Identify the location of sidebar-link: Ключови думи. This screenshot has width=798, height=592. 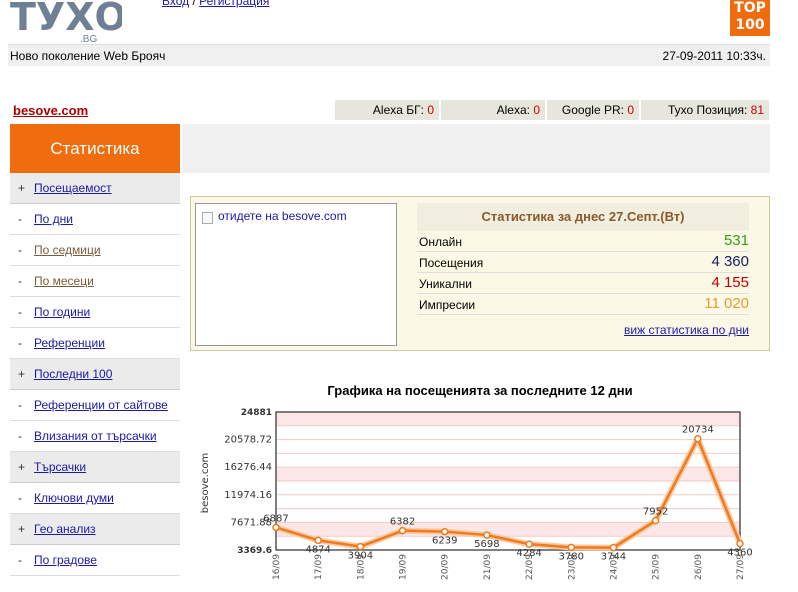
(74, 498).